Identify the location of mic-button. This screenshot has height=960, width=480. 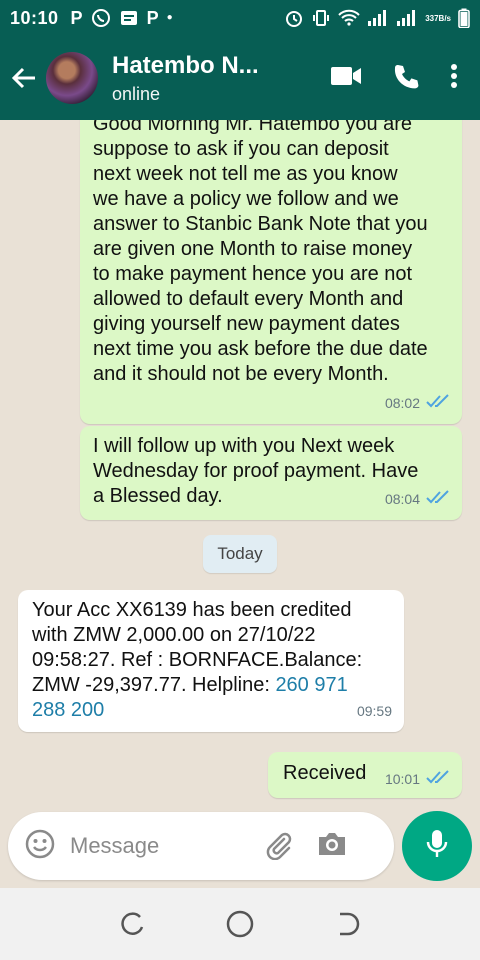
(437, 846).